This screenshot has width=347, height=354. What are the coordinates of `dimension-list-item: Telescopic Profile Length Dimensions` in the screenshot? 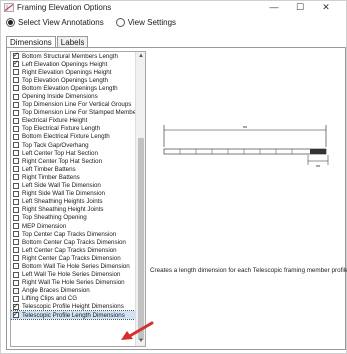 It's located at (73, 315).